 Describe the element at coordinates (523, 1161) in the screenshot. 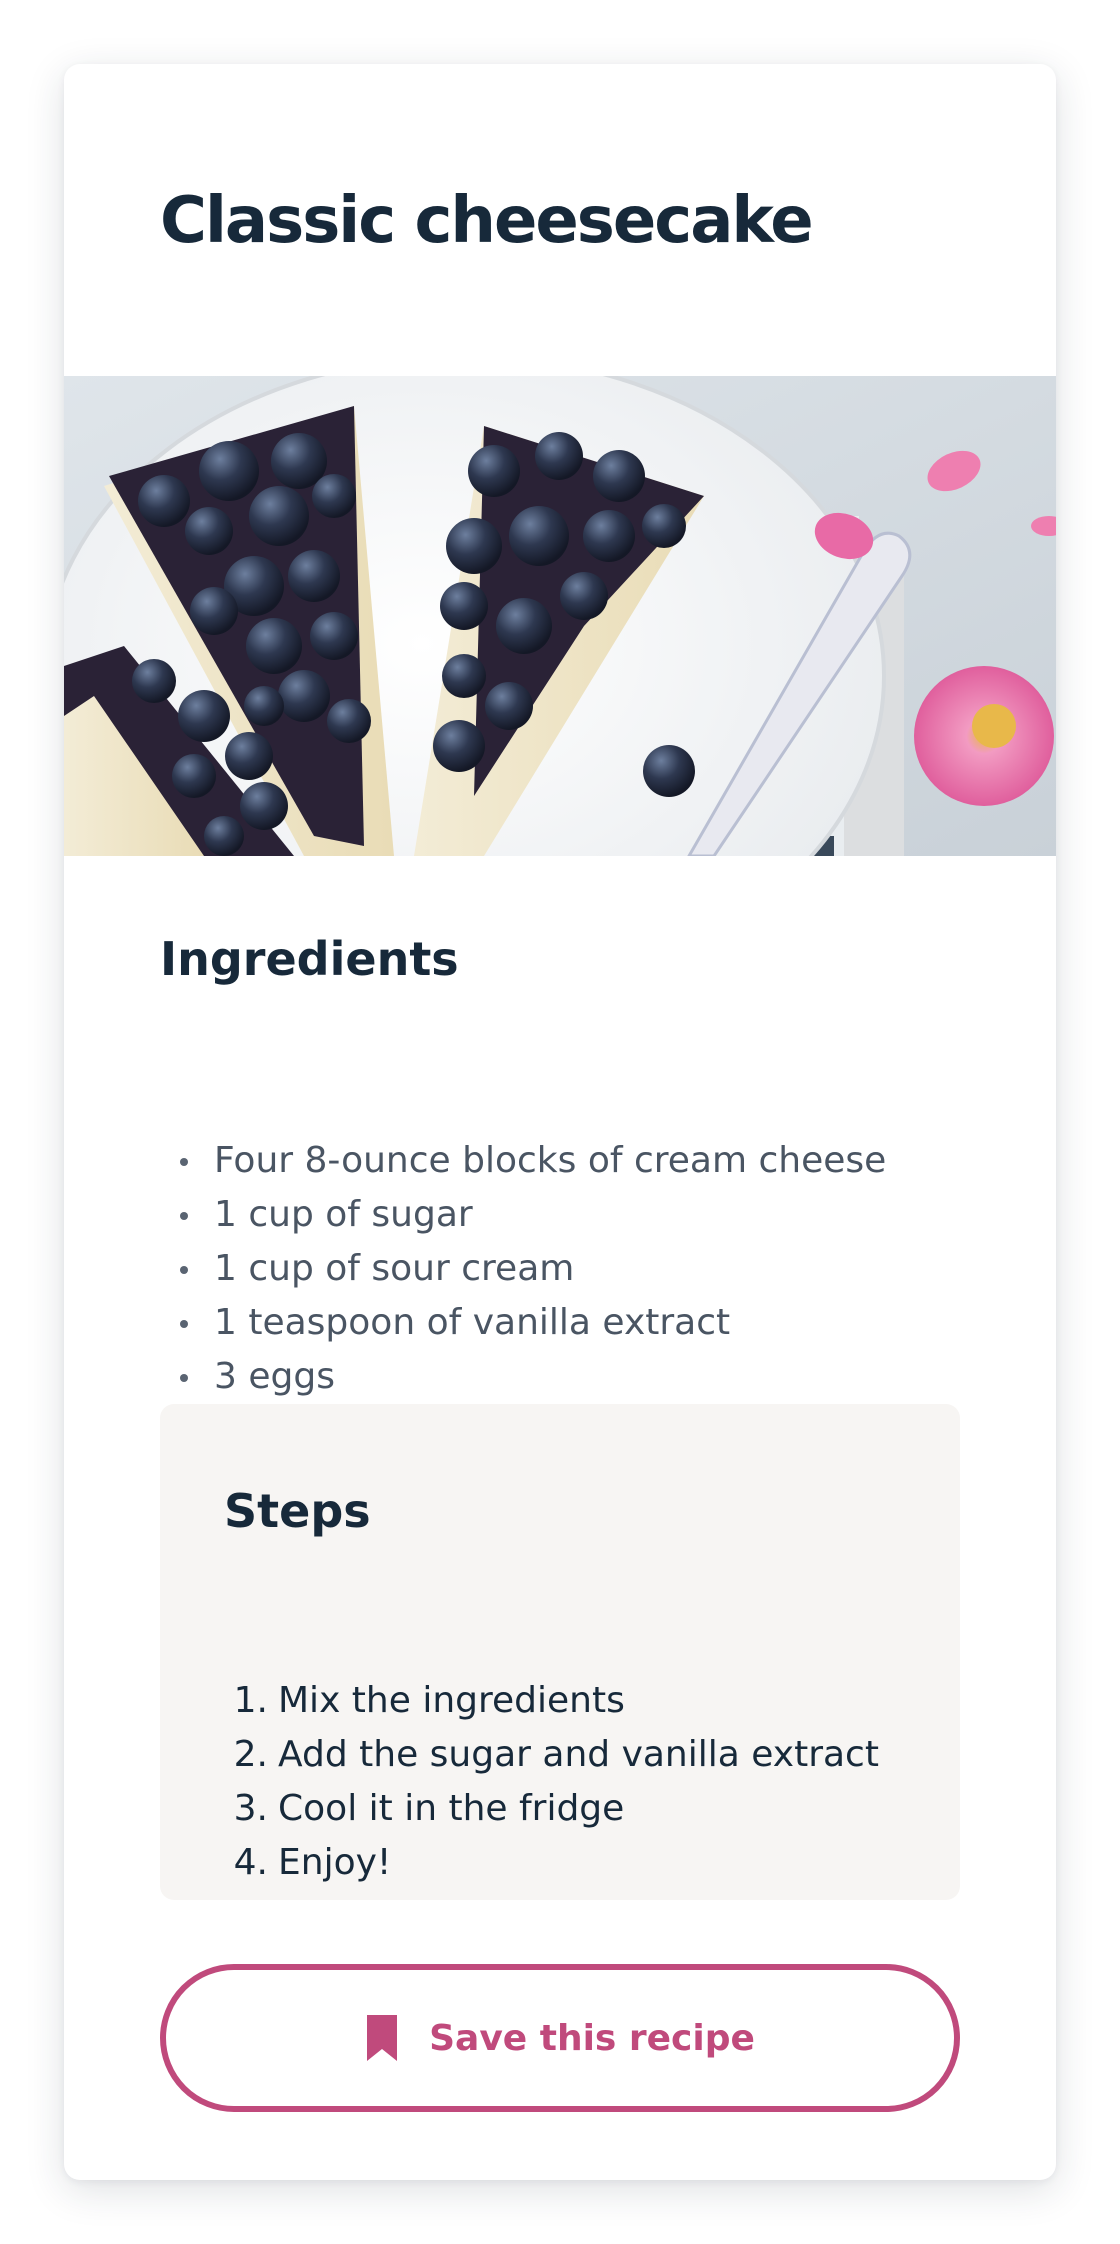

I see `ingredient-item: Four 8-ounce blocks of cream cheese` at that location.